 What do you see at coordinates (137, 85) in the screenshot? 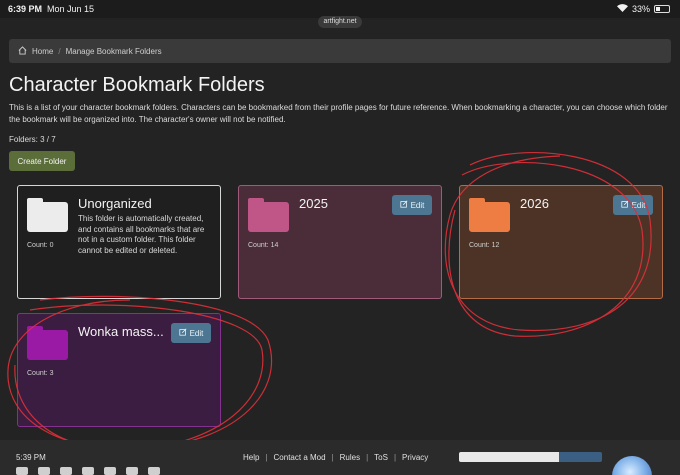
I see `page-title: Character Bookmark Folders` at bounding box center [137, 85].